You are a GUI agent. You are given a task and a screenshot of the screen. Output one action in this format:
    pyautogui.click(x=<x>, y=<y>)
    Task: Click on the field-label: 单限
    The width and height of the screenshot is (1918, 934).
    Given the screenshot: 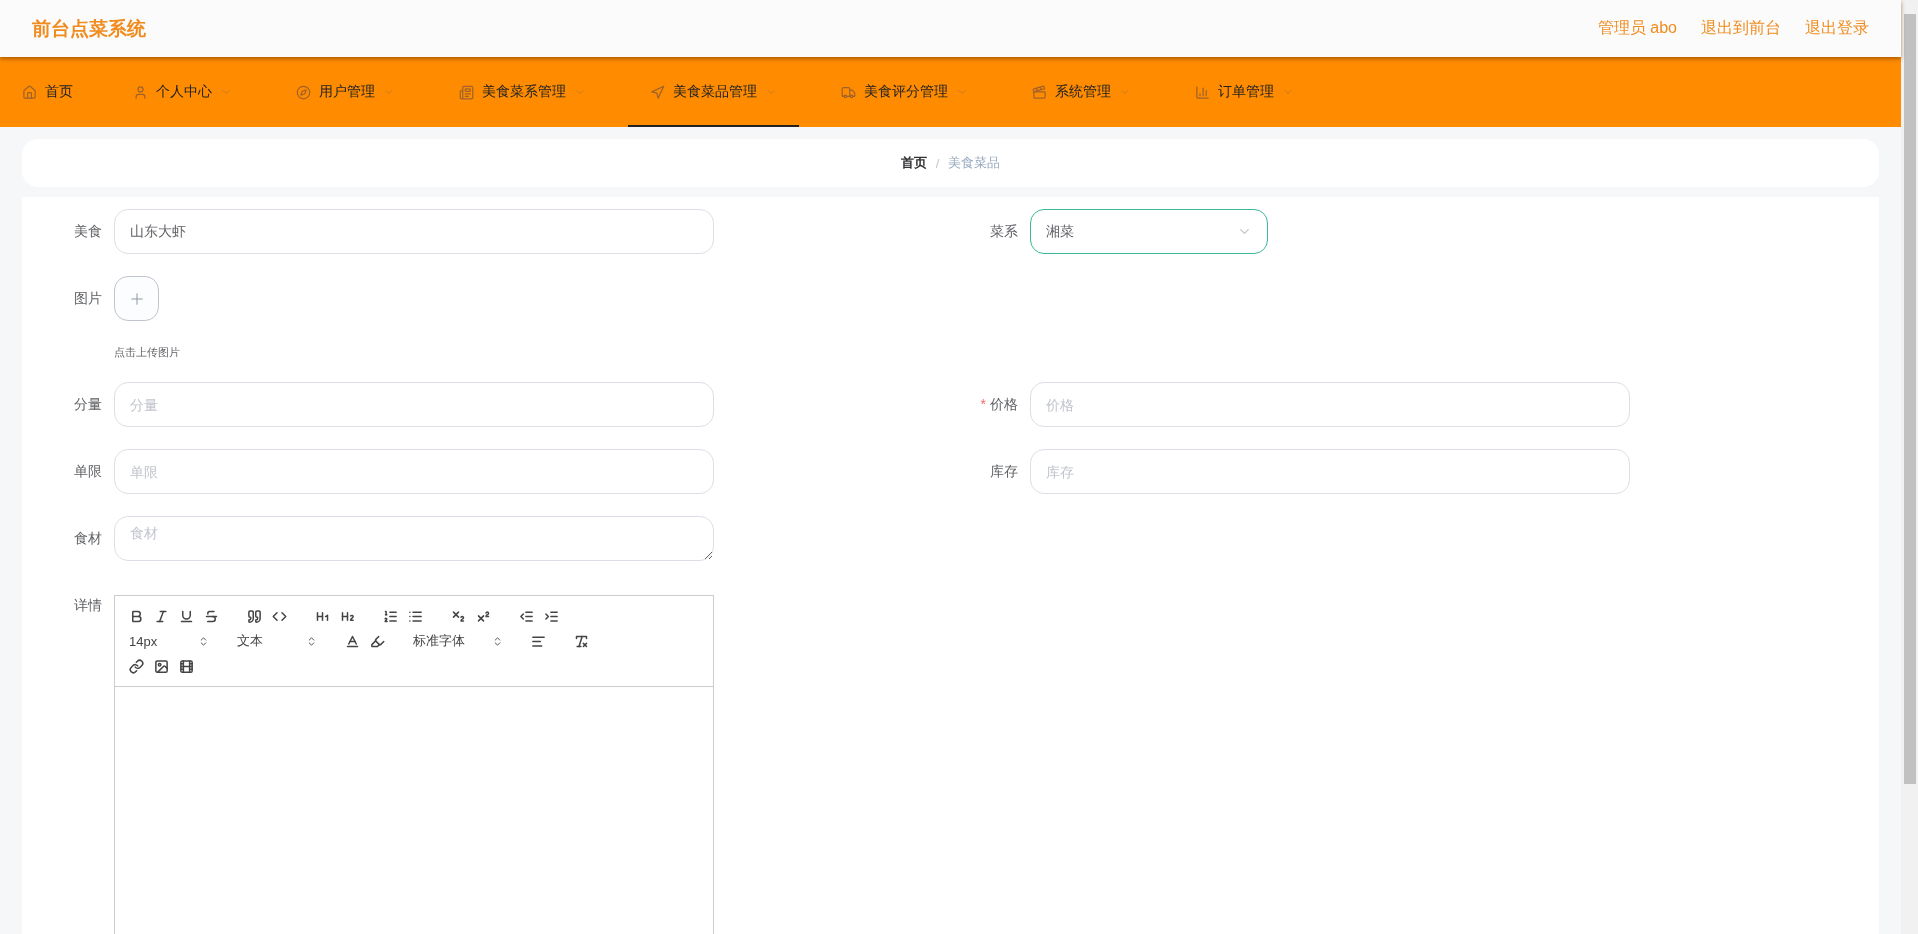 What is the action you would take?
    pyautogui.click(x=88, y=471)
    